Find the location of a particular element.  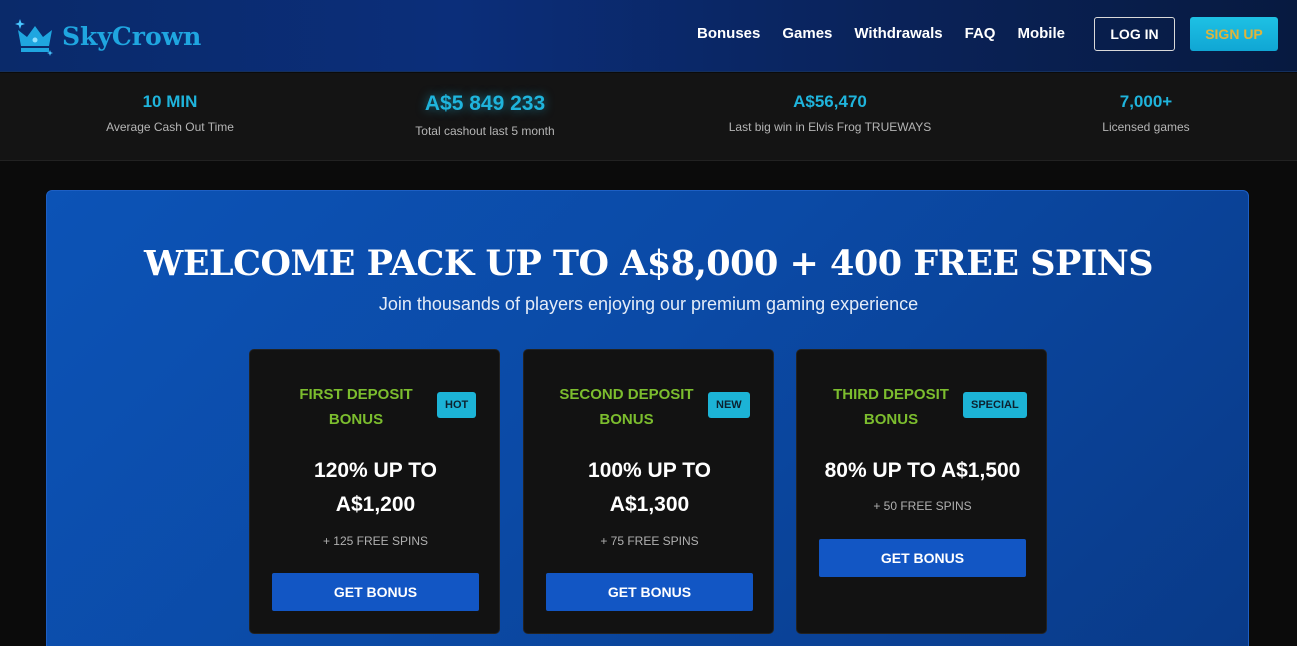

stat-value: 7,000+ is located at coordinates (1146, 101).